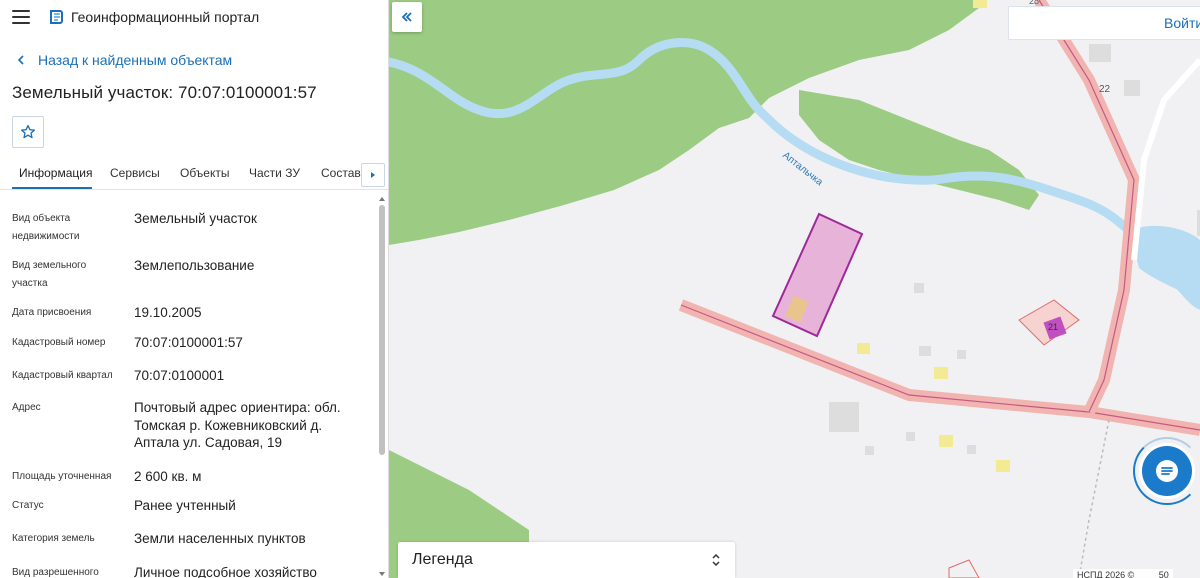 The width and height of the screenshot is (1200, 578). Describe the element at coordinates (55, 572) in the screenshot. I see `property-label: Вид разрешенного` at that location.